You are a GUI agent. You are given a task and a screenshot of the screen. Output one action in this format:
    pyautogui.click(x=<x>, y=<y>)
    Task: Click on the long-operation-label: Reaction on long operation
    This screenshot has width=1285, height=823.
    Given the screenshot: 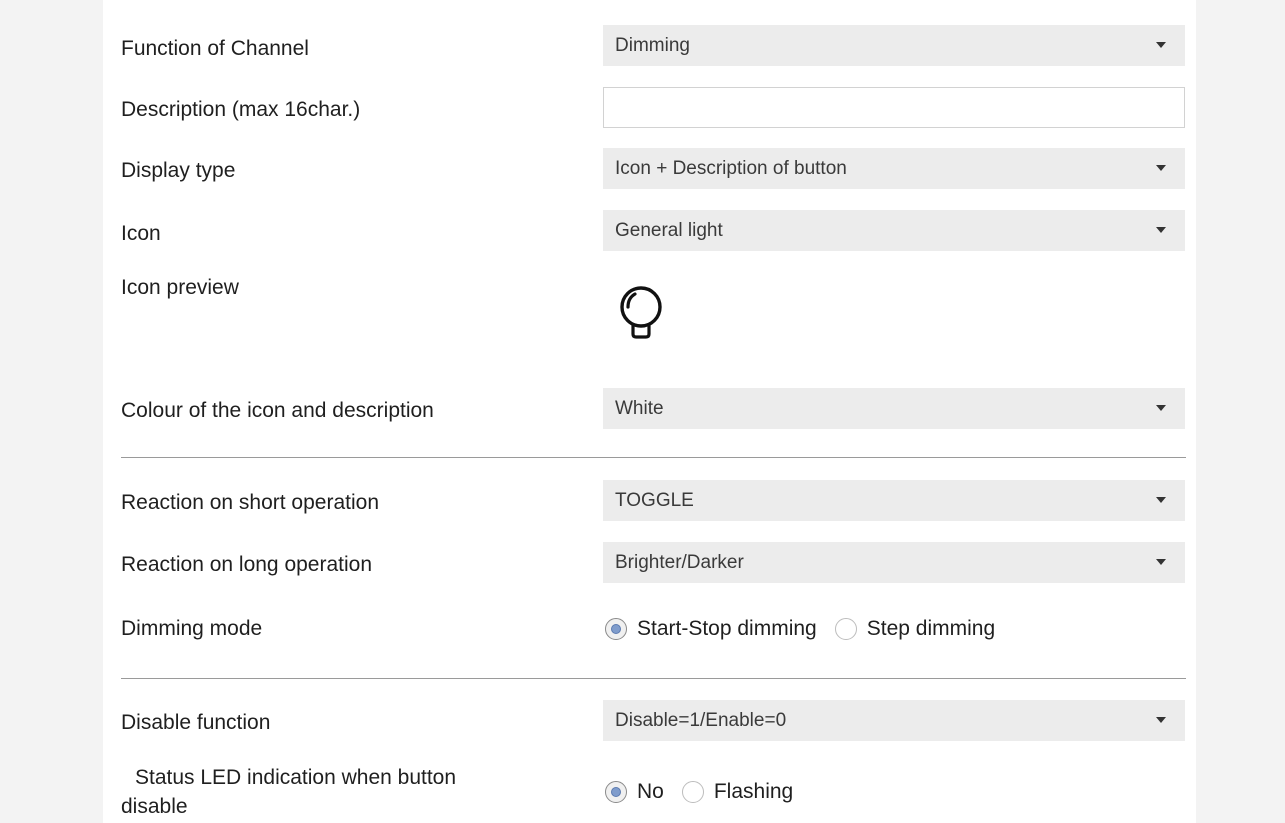 What is the action you would take?
    pyautogui.click(x=247, y=564)
    